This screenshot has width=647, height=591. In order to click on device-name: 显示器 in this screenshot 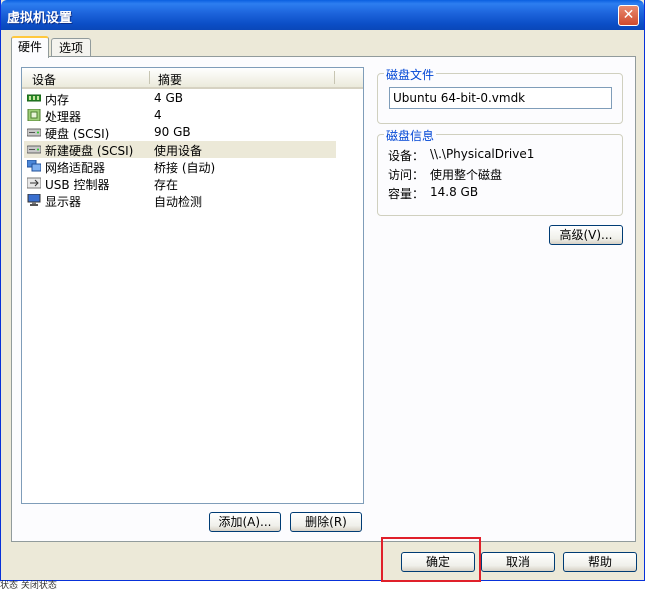, I will do `click(63, 202)`.